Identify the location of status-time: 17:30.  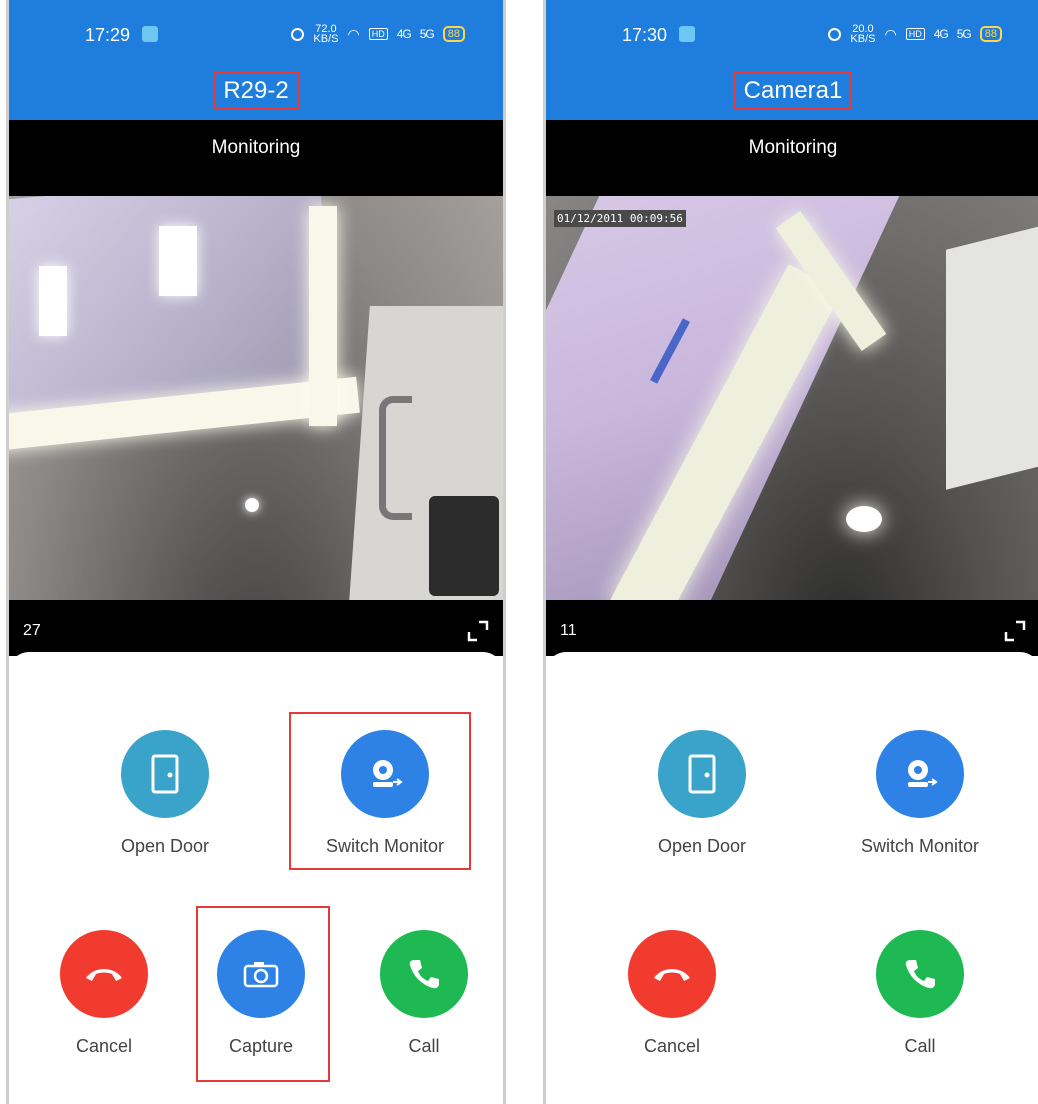
(645, 35).